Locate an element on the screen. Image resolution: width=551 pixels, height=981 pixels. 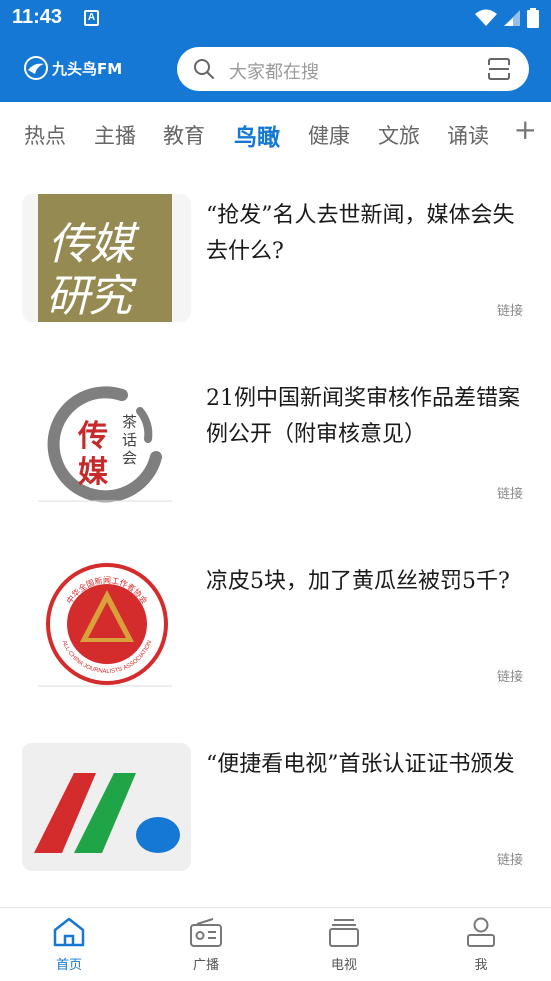
status-bar: 11:43 A is located at coordinates (275, 18).